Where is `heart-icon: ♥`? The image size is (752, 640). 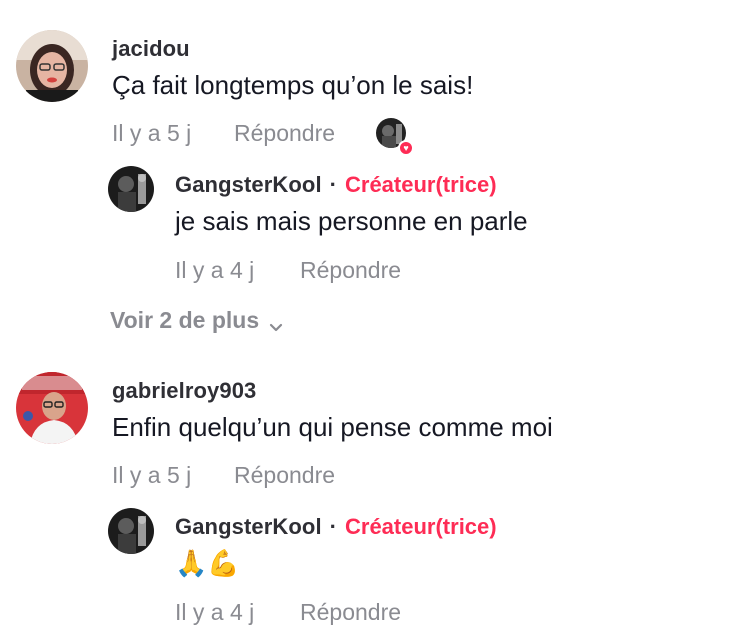 heart-icon: ♥ is located at coordinates (406, 148).